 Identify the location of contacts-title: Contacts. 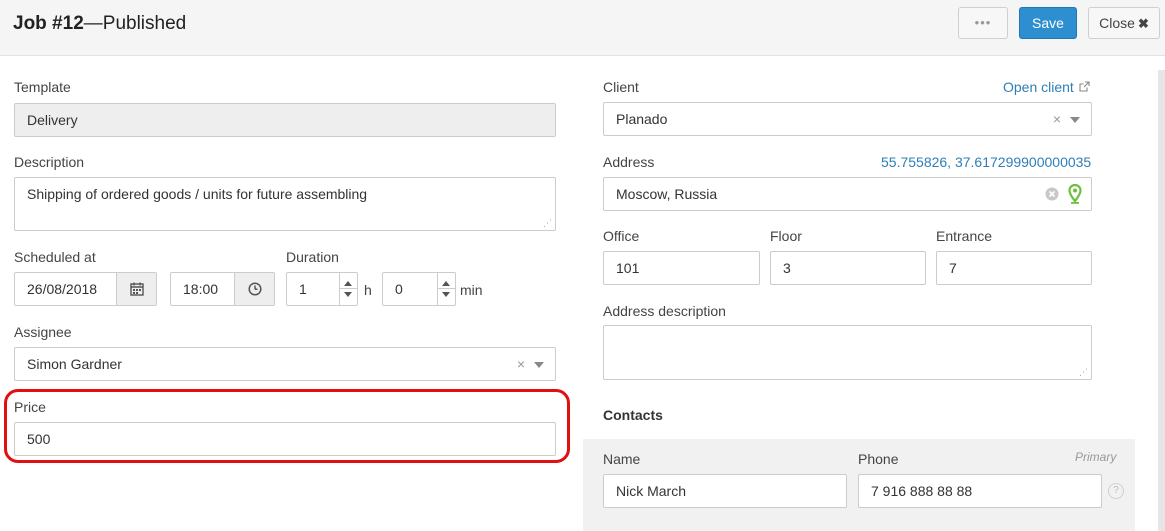
(633, 415).